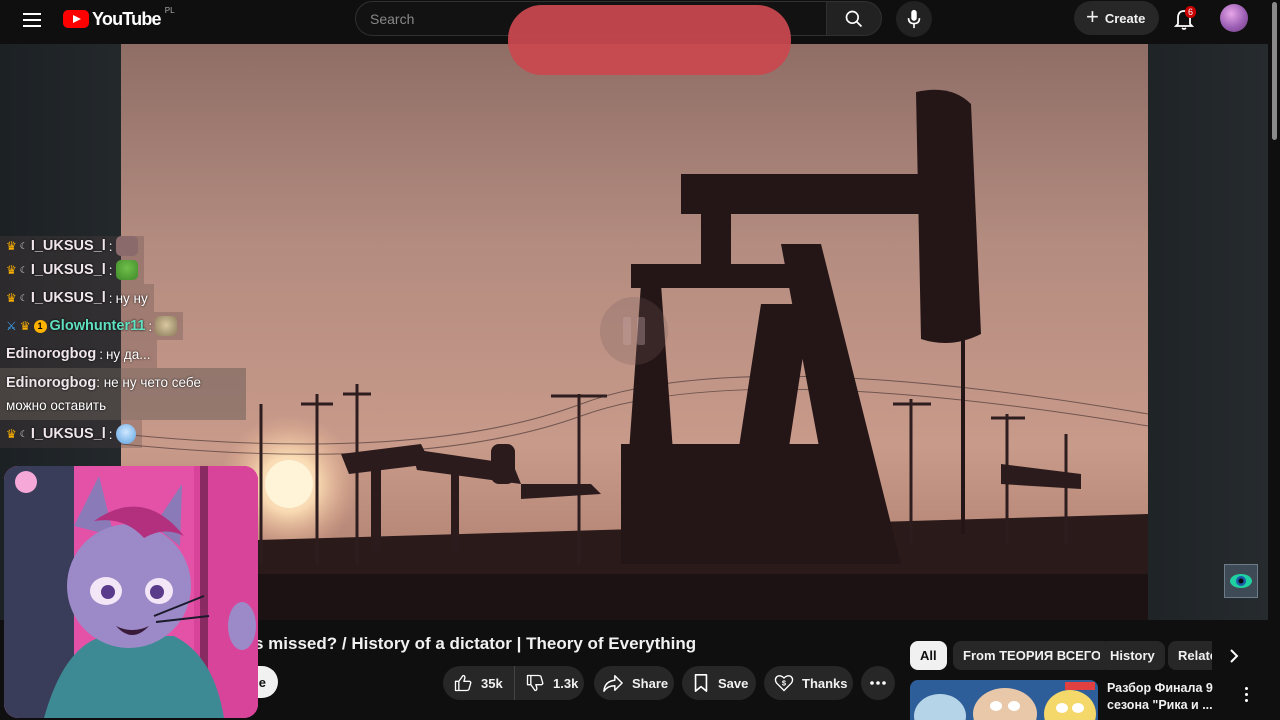 The height and width of the screenshot is (720, 1280). Describe the element at coordinates (650, 683) in the screenshot. I see `share-label: Share` at that location.